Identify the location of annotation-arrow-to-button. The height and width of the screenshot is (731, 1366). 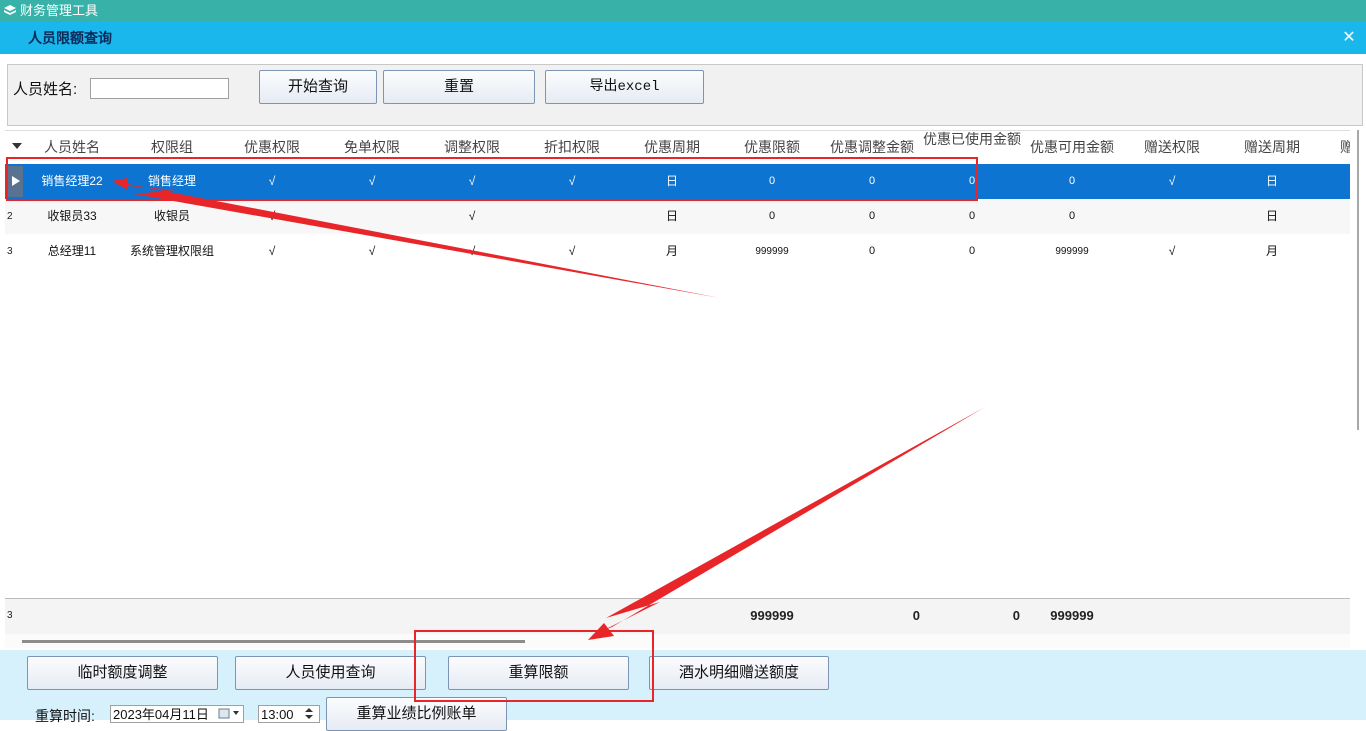
(792, 519).